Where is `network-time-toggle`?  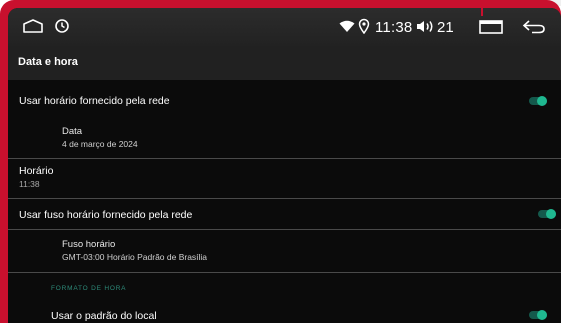
network-time-toggle is located at coordinates (538, 101).